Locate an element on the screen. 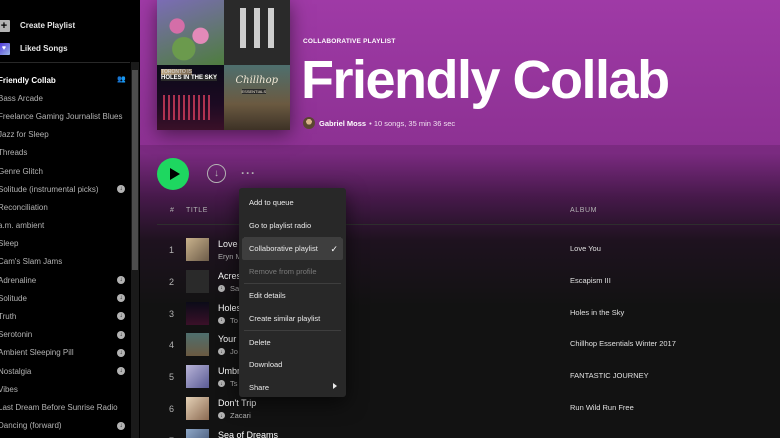 This screenshot has height=438, width=780. sidebar-playlist-item: Threads is located at coordinates (65, 153).